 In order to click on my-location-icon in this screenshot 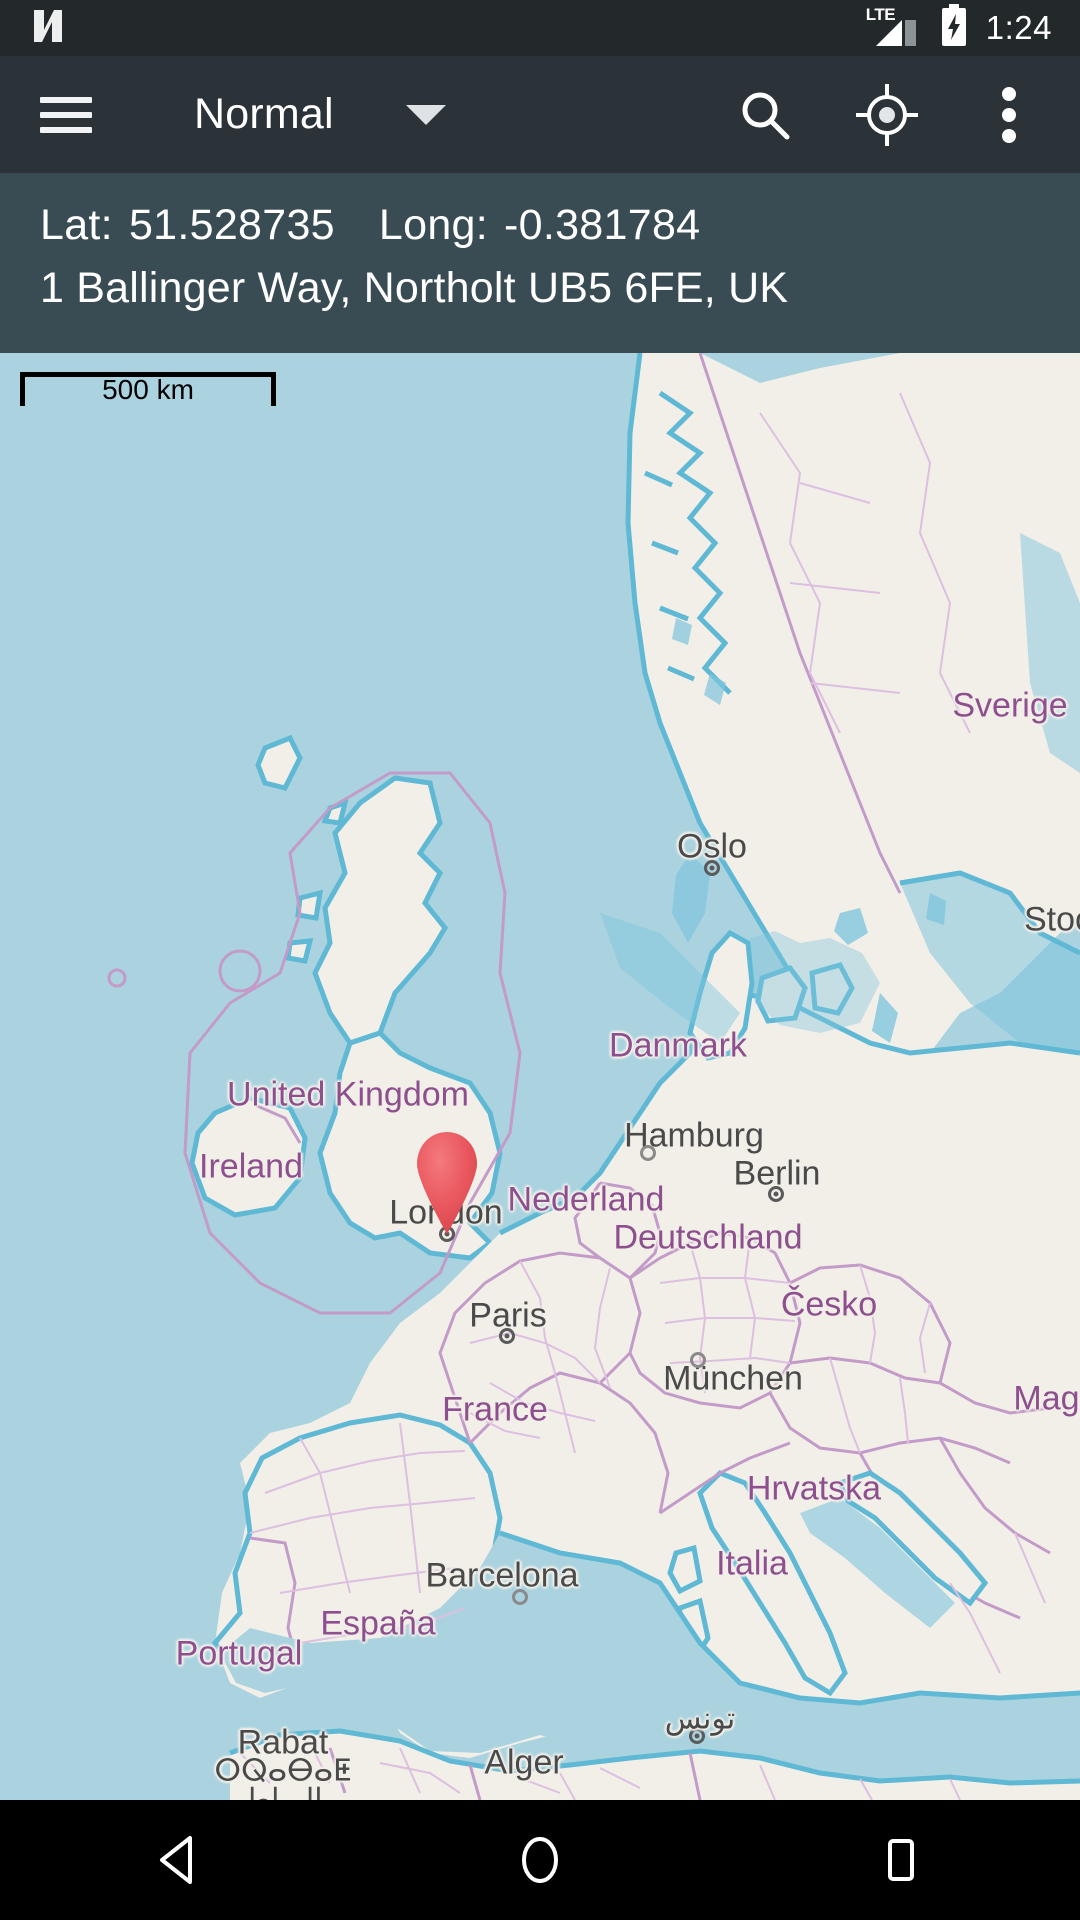, I will do `click(887, 115)`.